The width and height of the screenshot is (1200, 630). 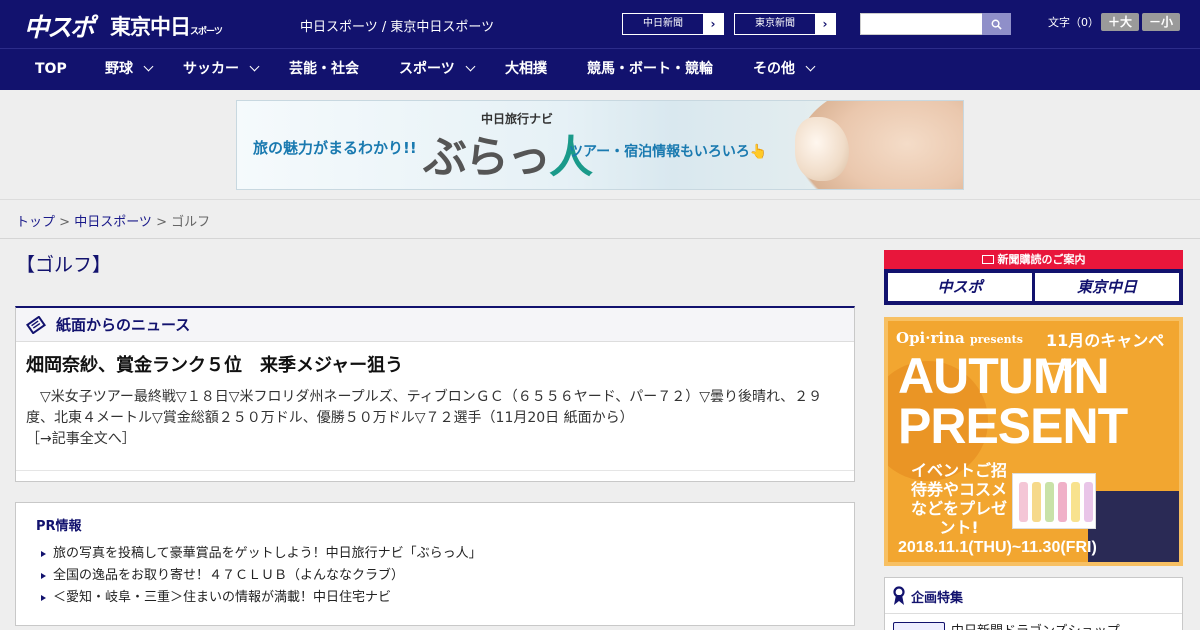 I want to click on pr-link-47club: 全国の逸品をお取り寄せ！４７ＣＬＵＢ（よんななクラブ）, so click(x=261, y=576).